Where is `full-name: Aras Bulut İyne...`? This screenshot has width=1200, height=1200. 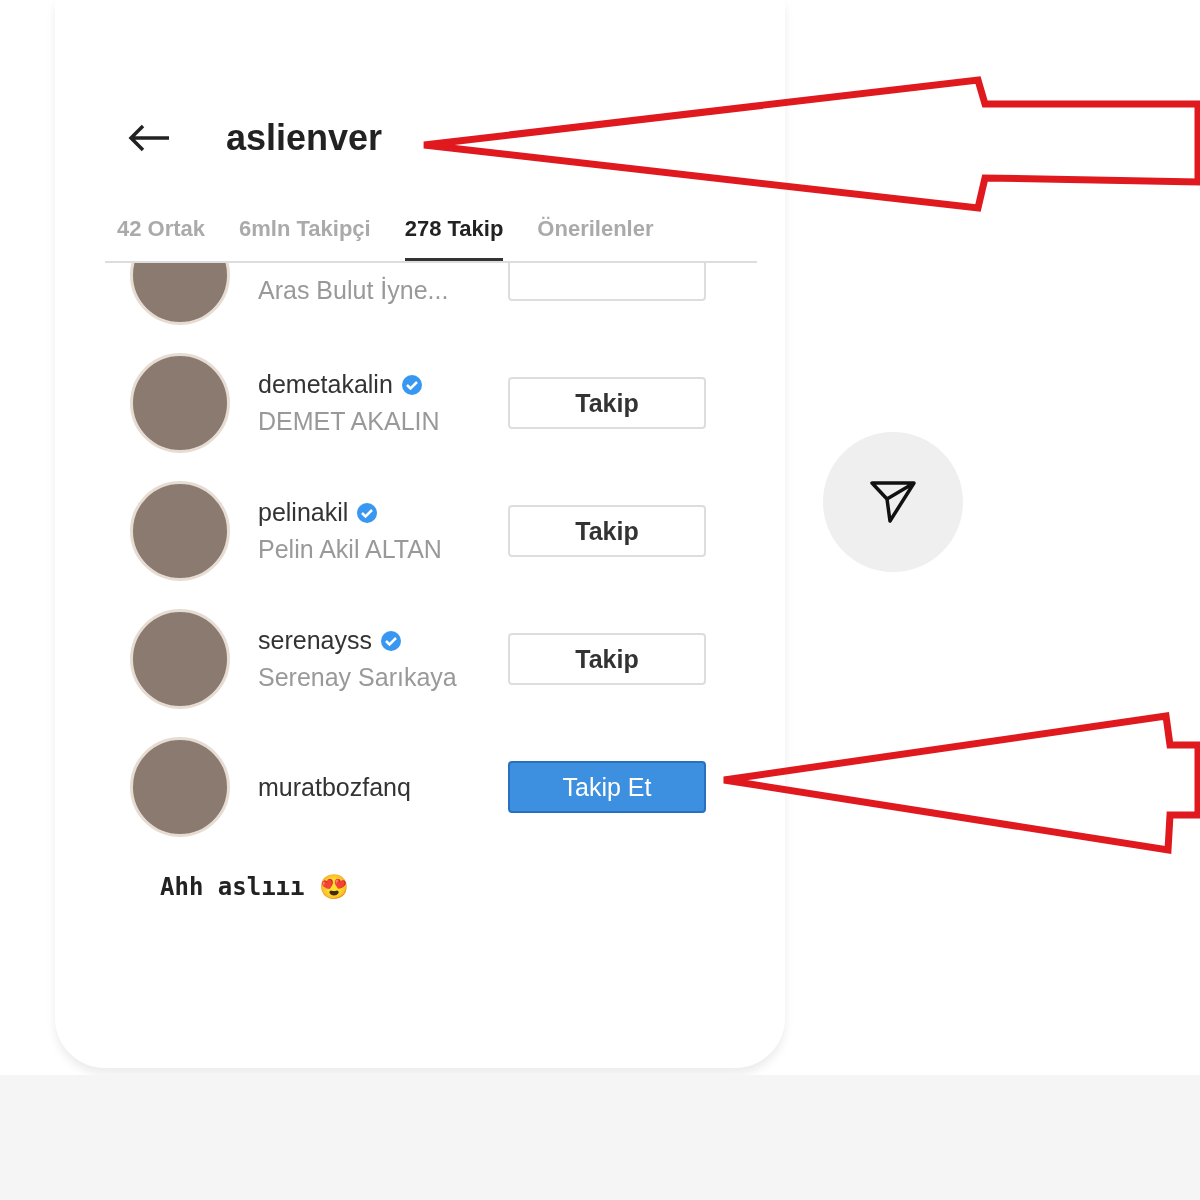 full-name: Aras Bulut İyne... is located at coordinates (354, 290).